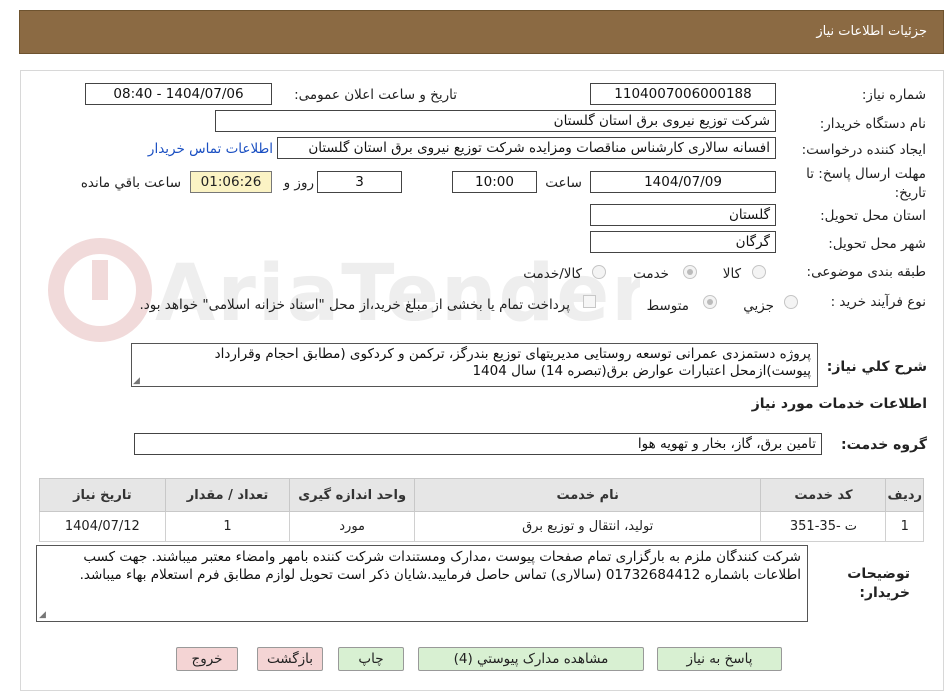  What do you see at coordinates (651, 274) in the screenshot?
I see `category-option-service: خدمت` at bounding box center [651, 274].